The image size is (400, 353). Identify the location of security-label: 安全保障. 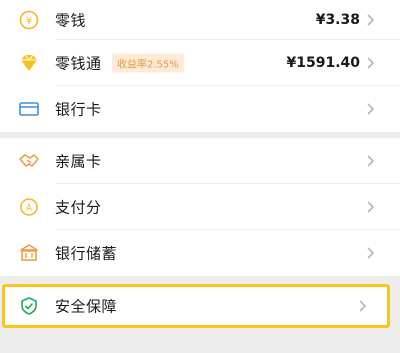
(86, 306).